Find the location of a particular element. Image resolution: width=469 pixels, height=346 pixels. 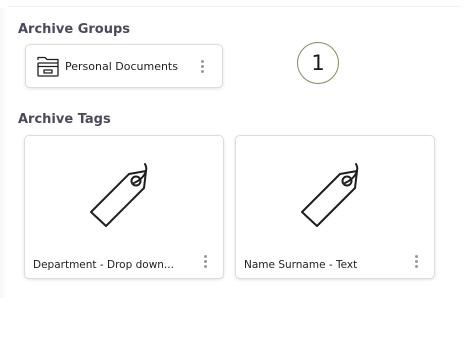

top-divider is located at coordinates (234, 6).